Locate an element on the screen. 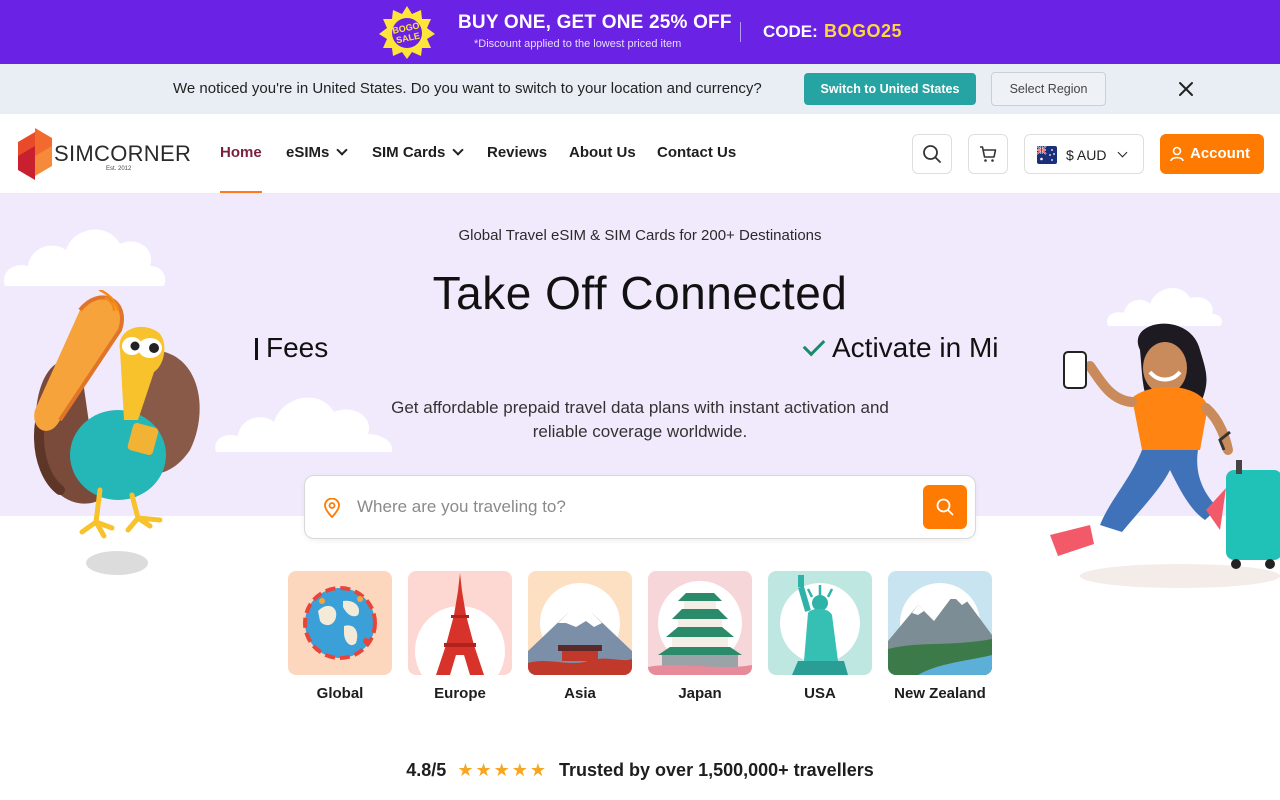 This screenshot has width=1280, height=800. destination-card-europe: Europe is located at coordinates (460, 636).